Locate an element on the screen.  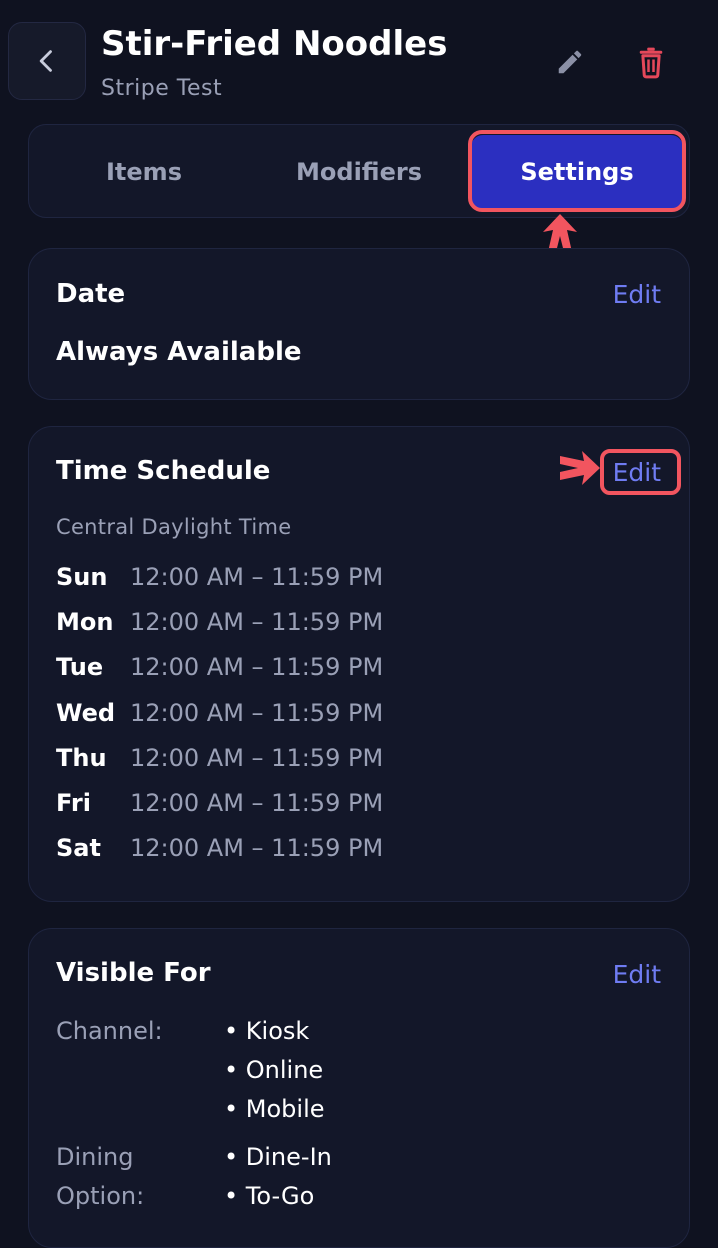
date-value: Always Available is located at coordinates (179, 352).